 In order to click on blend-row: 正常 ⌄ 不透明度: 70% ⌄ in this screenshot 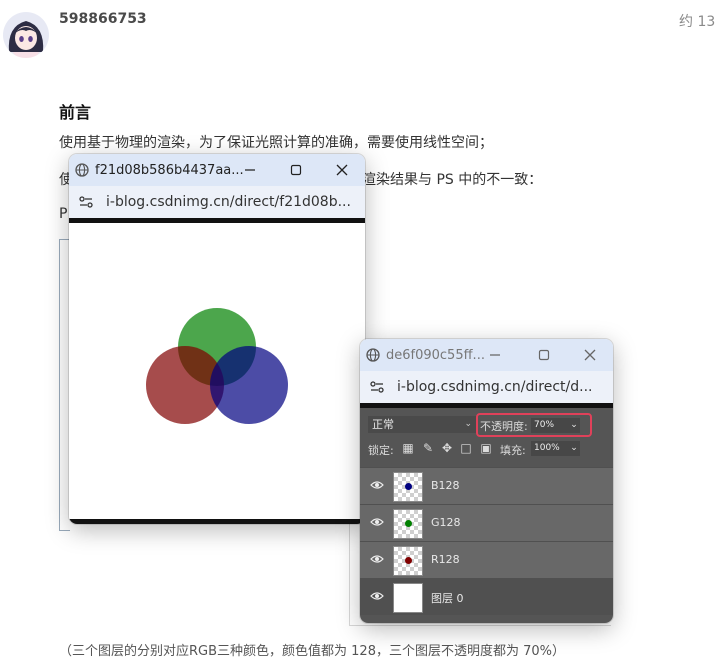, I will do `click(486, 424)`.